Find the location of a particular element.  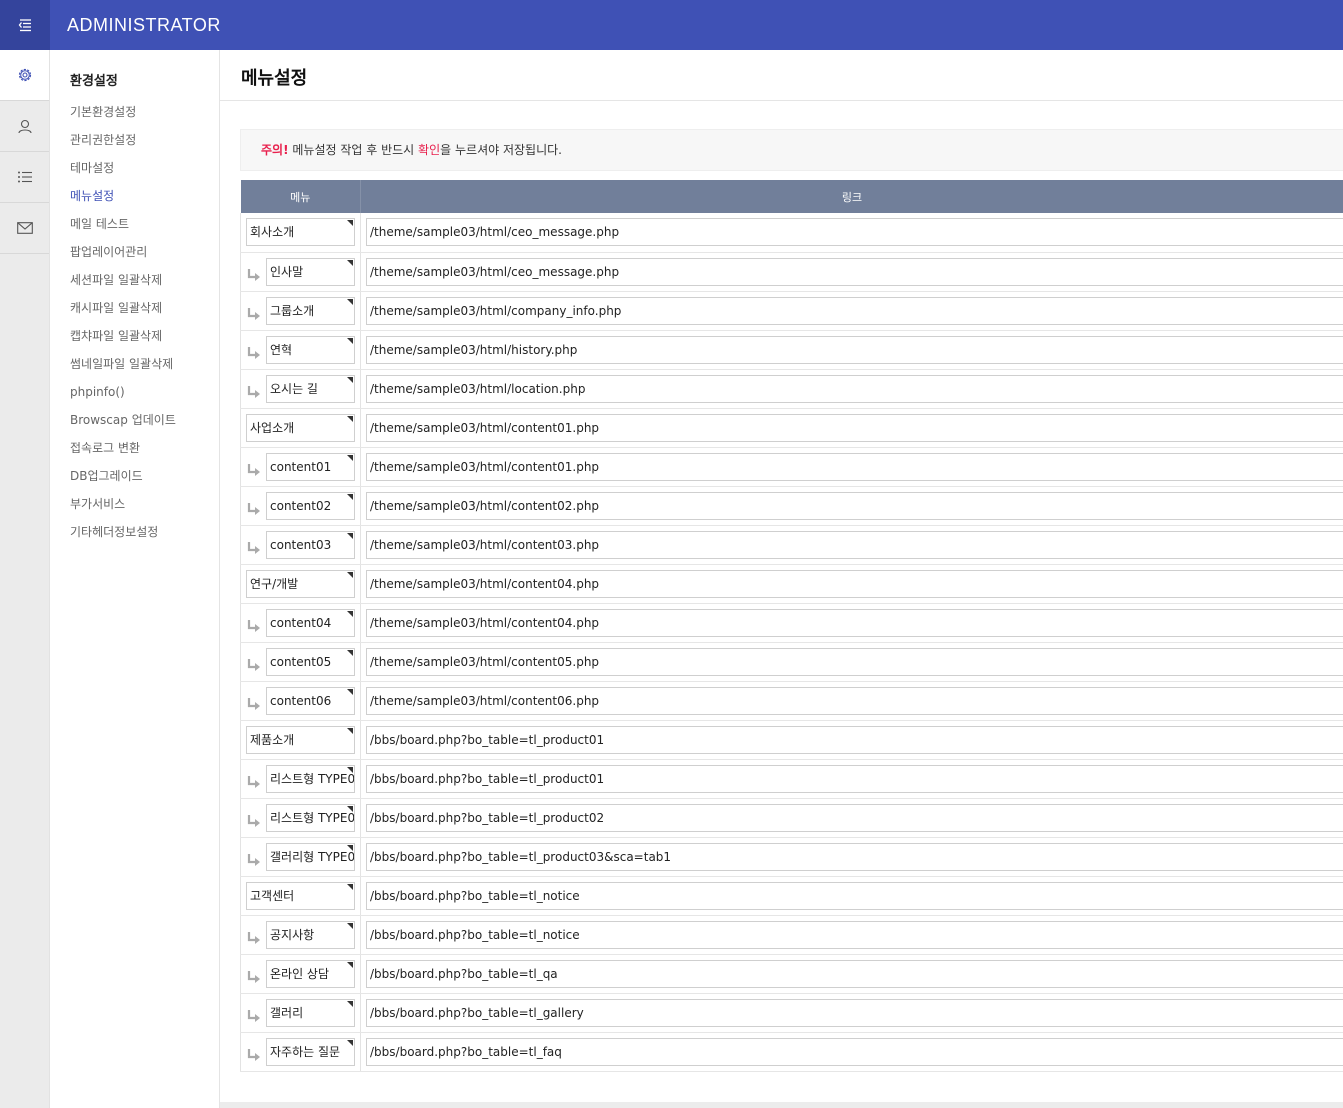

sidebar-item: 세션파일 일괄삭제 is located at coordinates (123, 284).